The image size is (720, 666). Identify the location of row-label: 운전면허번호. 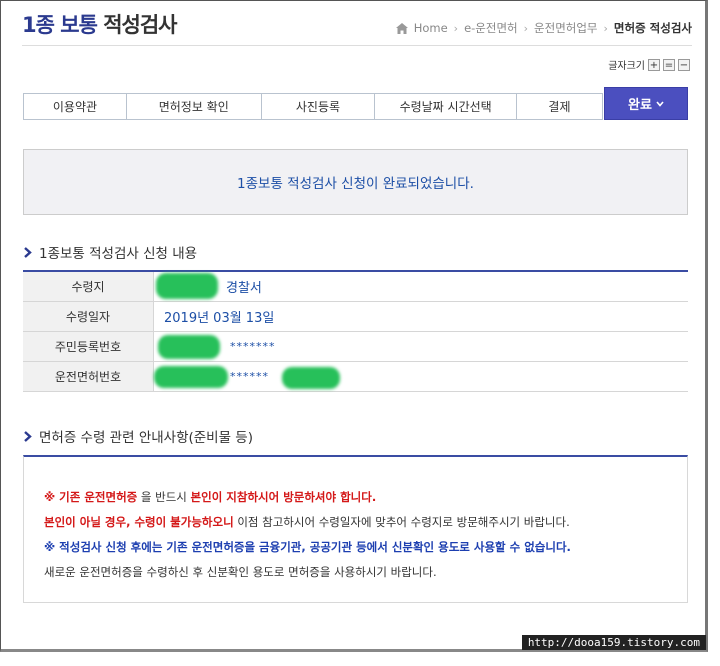
(88, 376).